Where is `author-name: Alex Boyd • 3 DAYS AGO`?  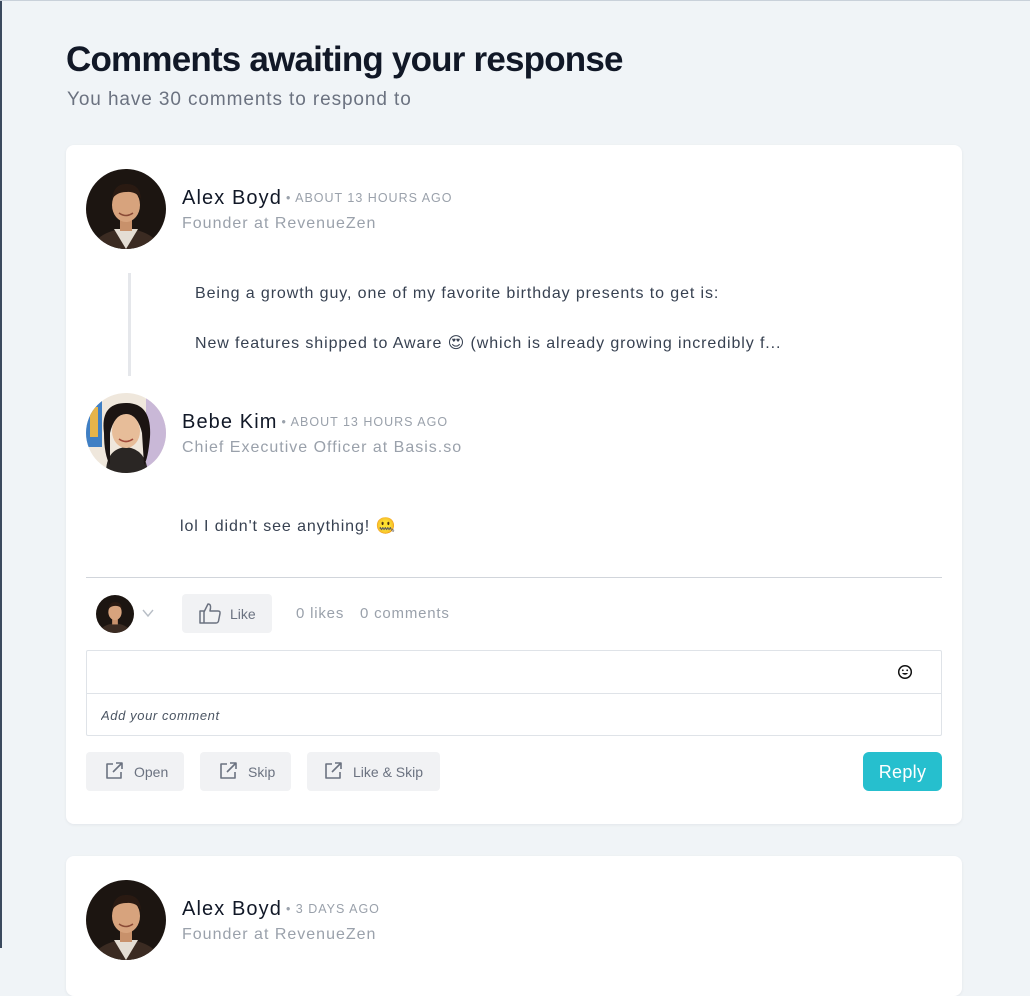
author-name: Alex Boyd • 3 DAYS AGO is located at coordinates (281, 909).